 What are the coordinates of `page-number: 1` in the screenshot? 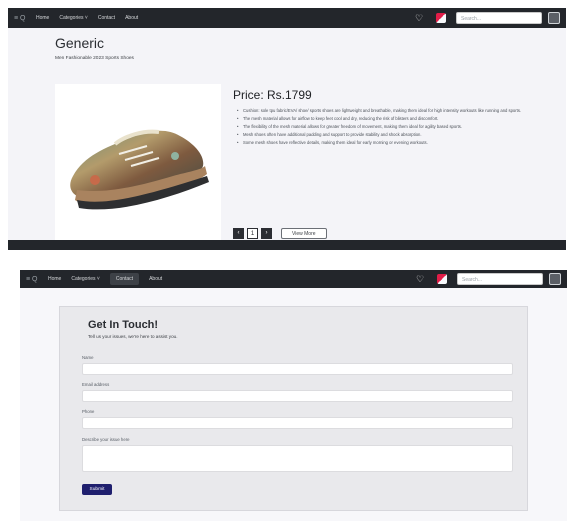 It's located at (252, 233).